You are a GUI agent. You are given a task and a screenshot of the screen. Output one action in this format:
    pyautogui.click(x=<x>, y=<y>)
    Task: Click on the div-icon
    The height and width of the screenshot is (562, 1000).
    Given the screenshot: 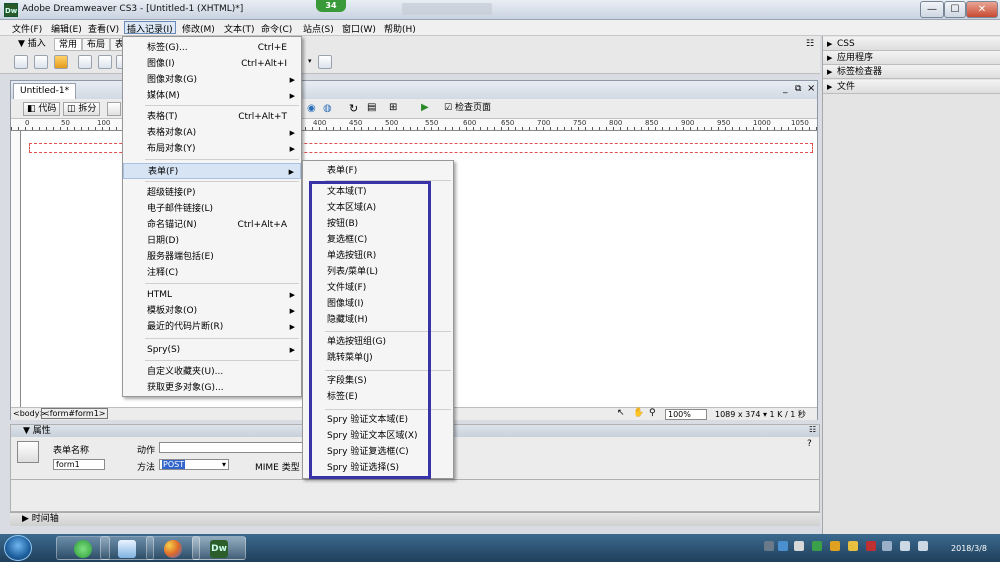 What is the action you would take?
    pyautogui.click(x=105, y=62)
    